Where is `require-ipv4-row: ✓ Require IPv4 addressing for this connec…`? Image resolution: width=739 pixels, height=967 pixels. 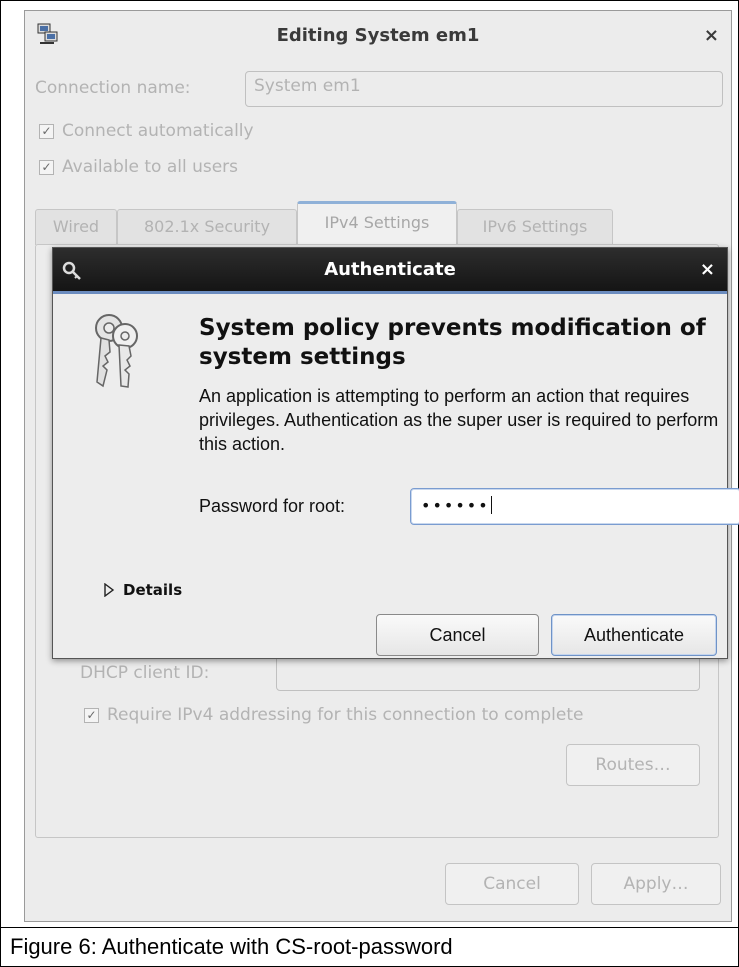 require-ipv4-row: ✓ Require IPv4 addressing for this connec… is located at coordinates (333, 715).